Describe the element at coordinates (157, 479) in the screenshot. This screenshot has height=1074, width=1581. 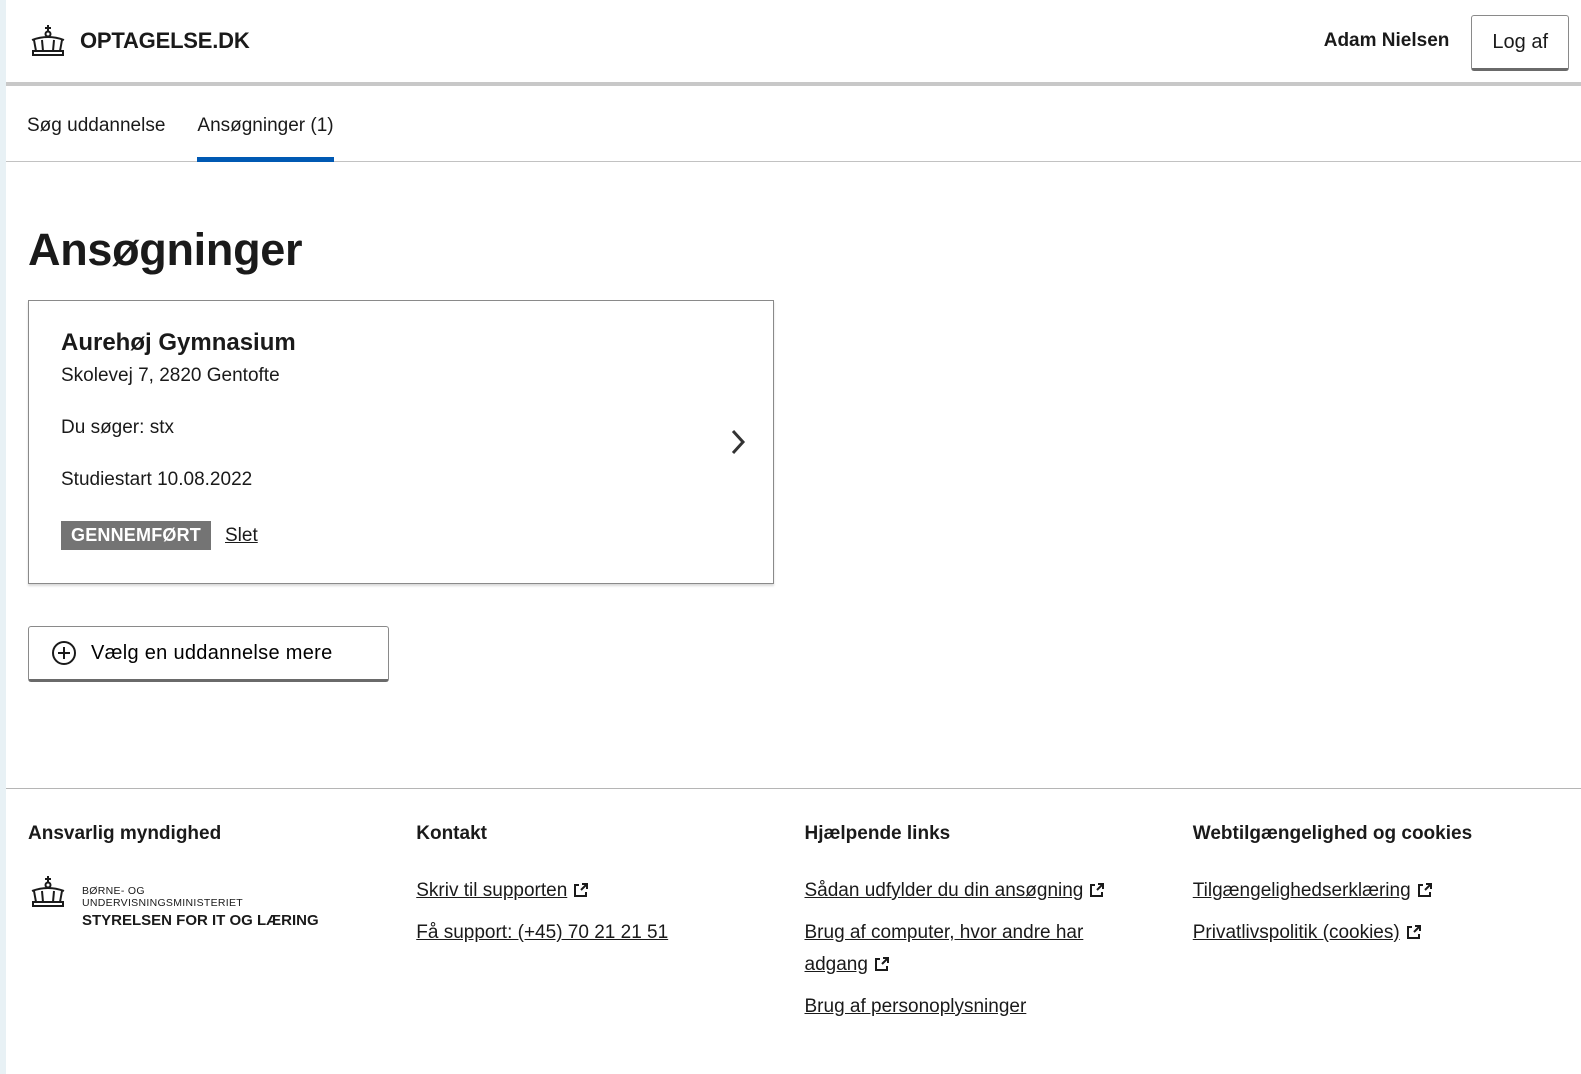
I see `study-start: Studiestart 10.08.2022` at that location.